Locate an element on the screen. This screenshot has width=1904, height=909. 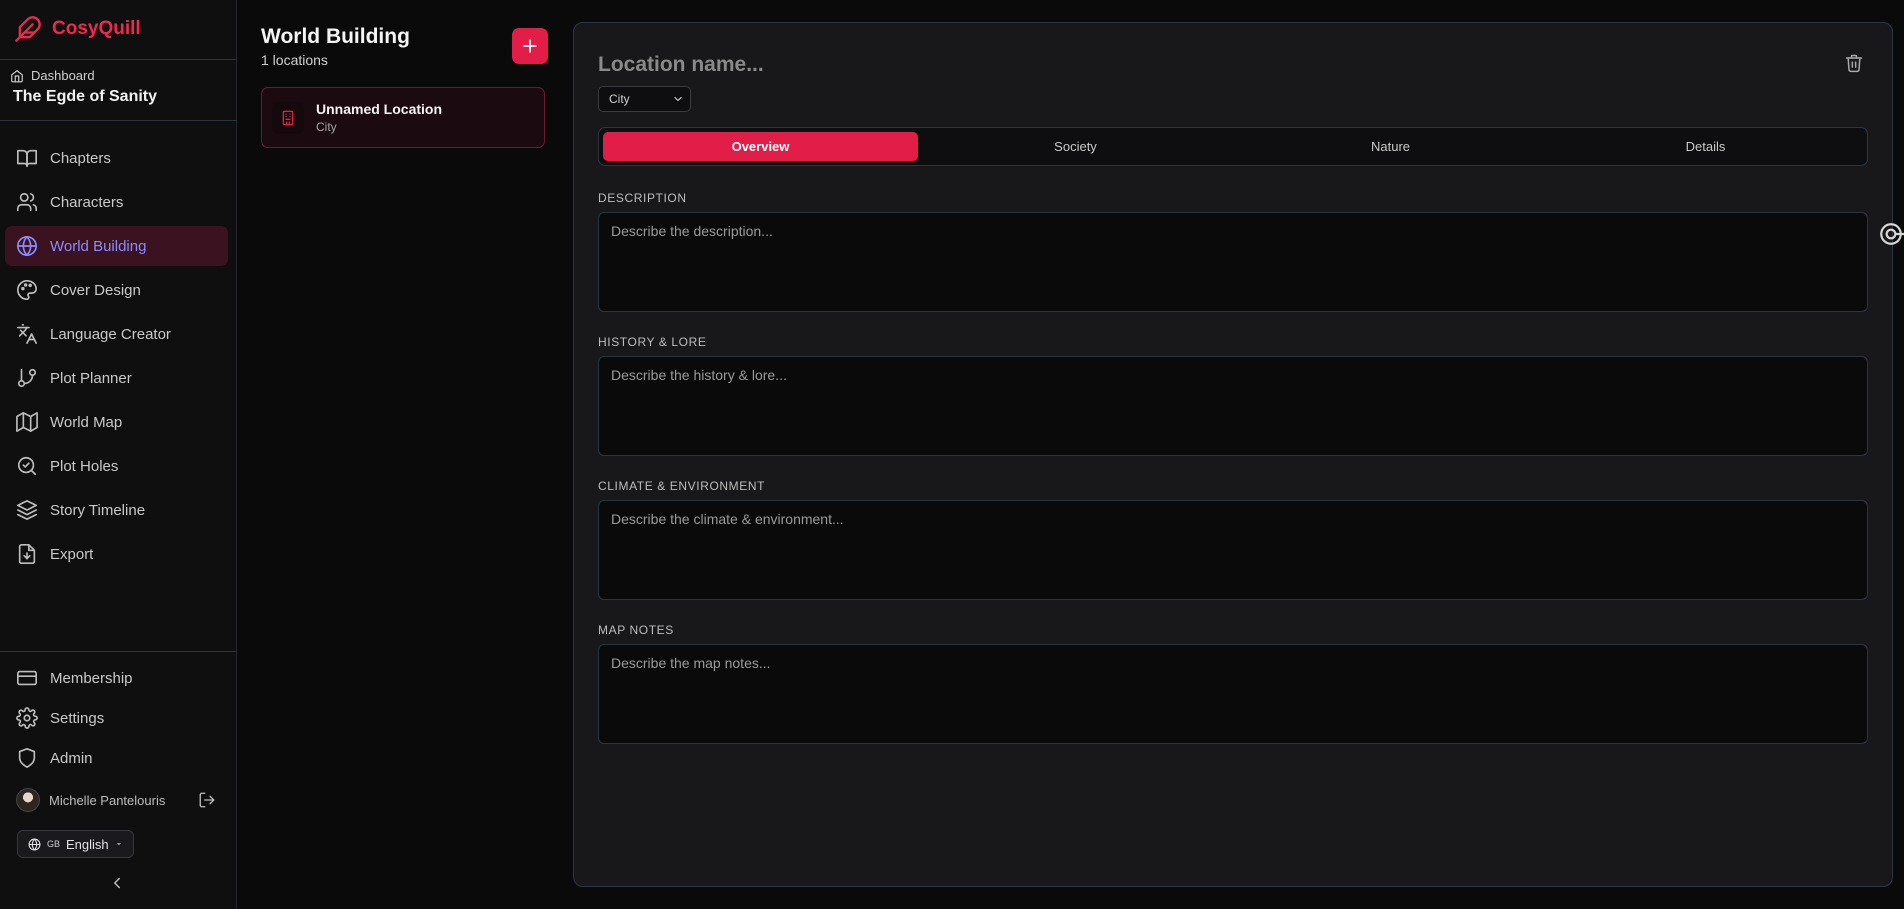
trash-icon is located at coordinates (1854, 63).